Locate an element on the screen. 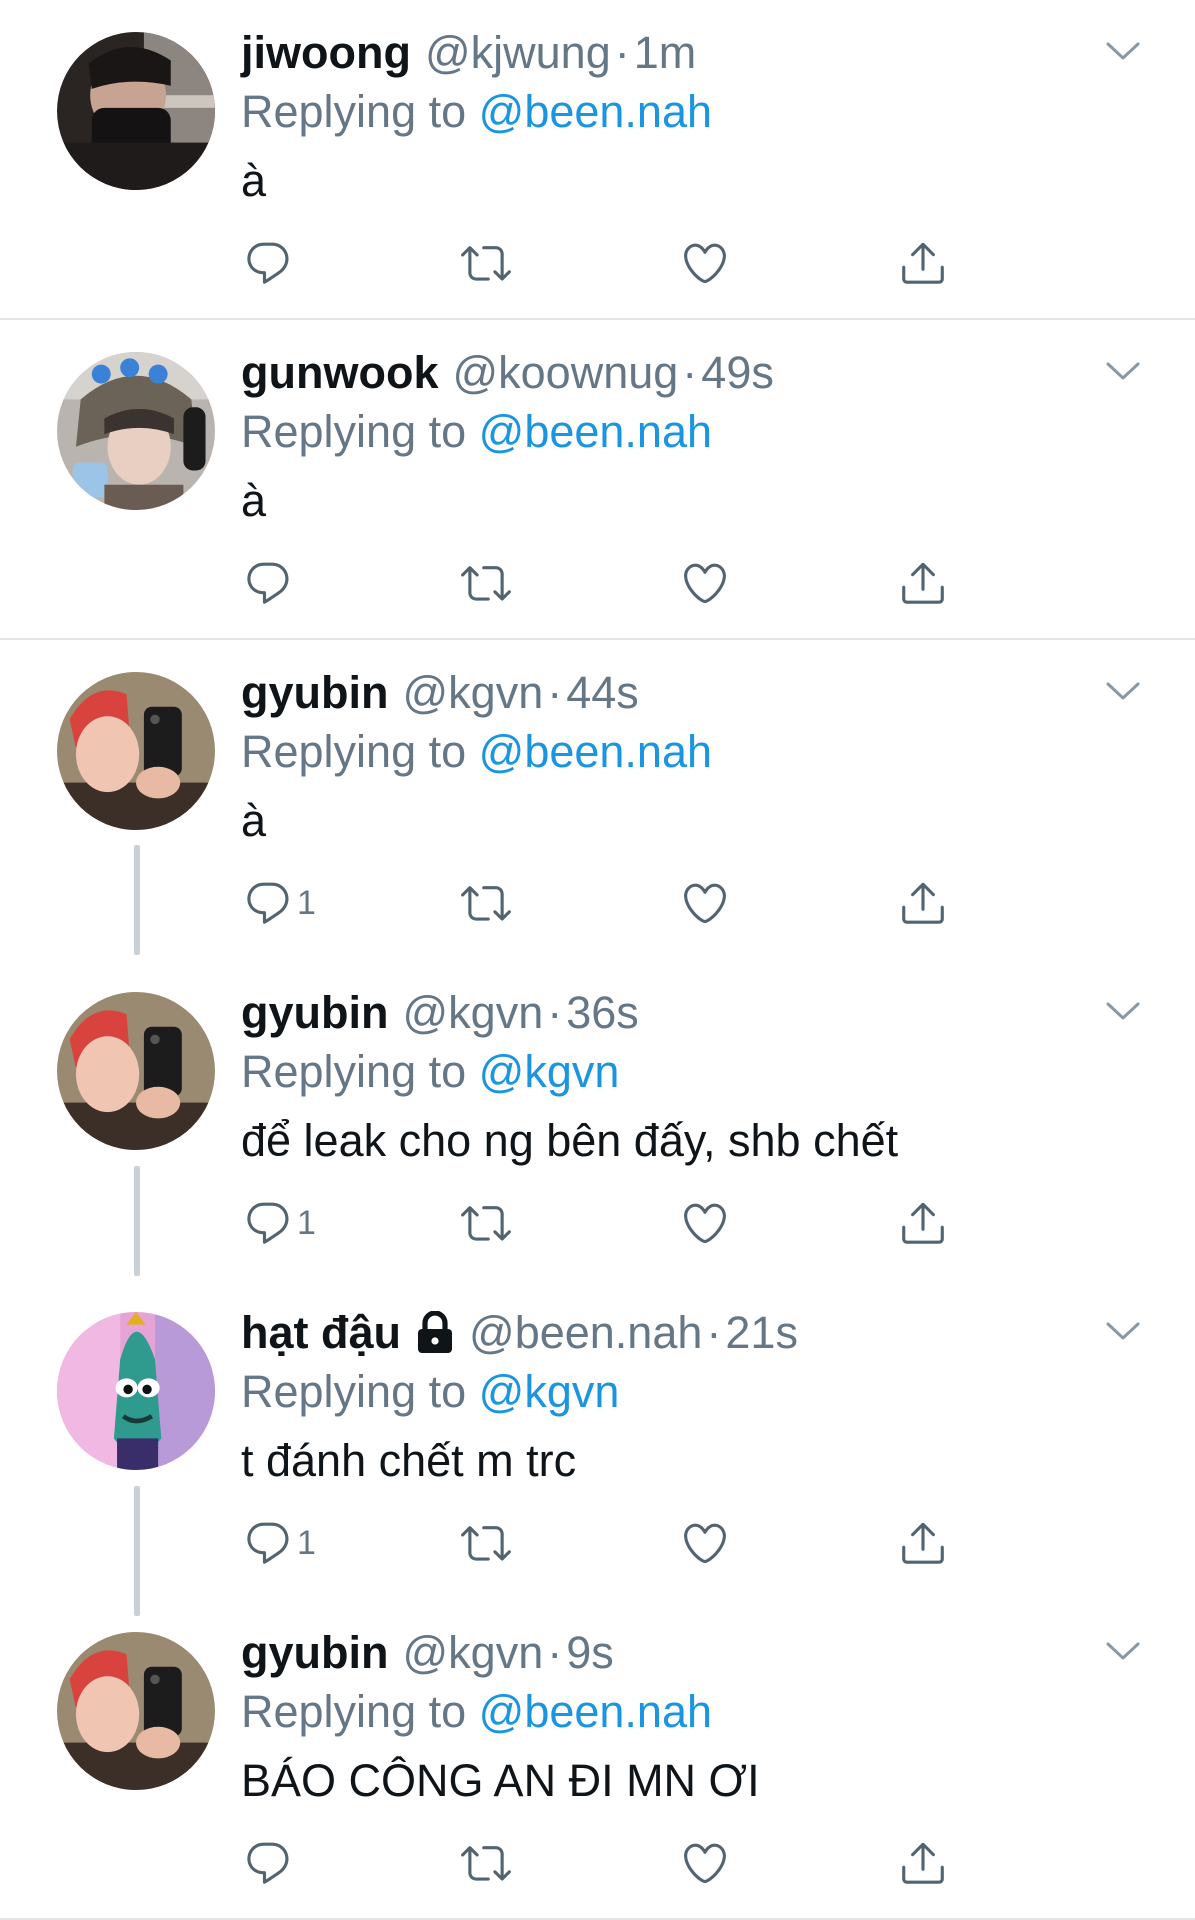 This screenshot has height=1920, width=1195. tweet-text: để leak cho ng bên đấy, shb chết is located at coordinates (570, 1140).